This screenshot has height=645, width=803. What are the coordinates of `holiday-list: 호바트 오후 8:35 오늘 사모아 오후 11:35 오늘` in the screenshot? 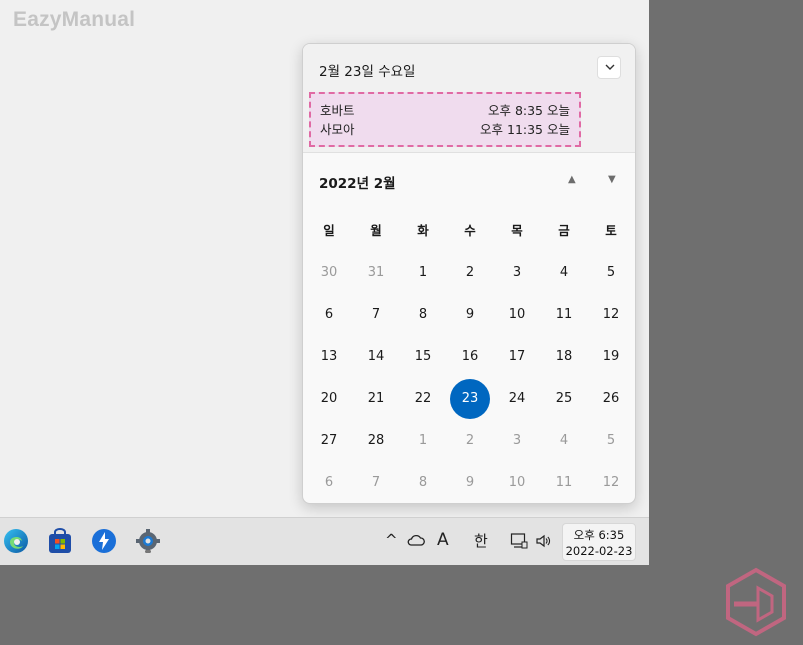 It's located at (445, 119).